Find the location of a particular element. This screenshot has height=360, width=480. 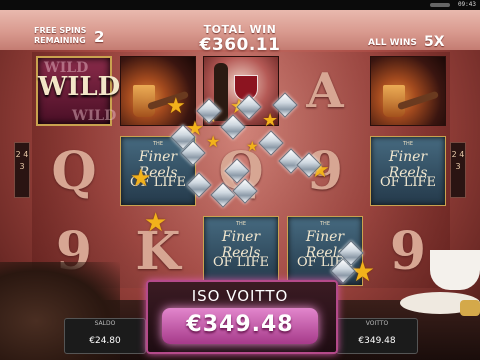

ways-indicator-left: 2 4 3 is located at coordinates (22, 170).